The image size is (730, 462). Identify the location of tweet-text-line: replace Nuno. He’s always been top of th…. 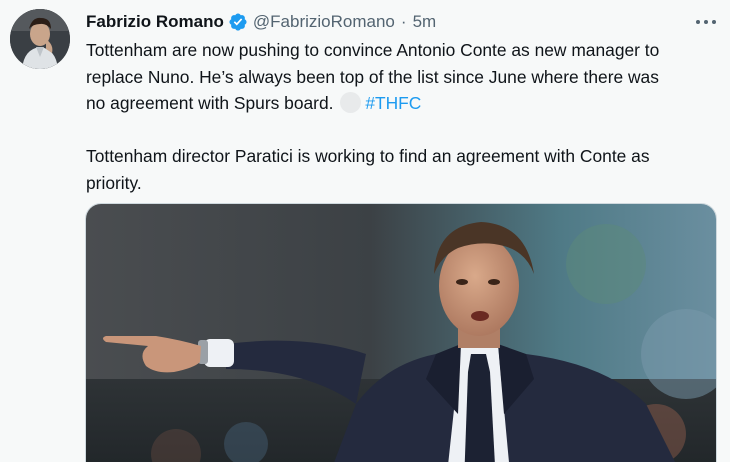
(372, 76).